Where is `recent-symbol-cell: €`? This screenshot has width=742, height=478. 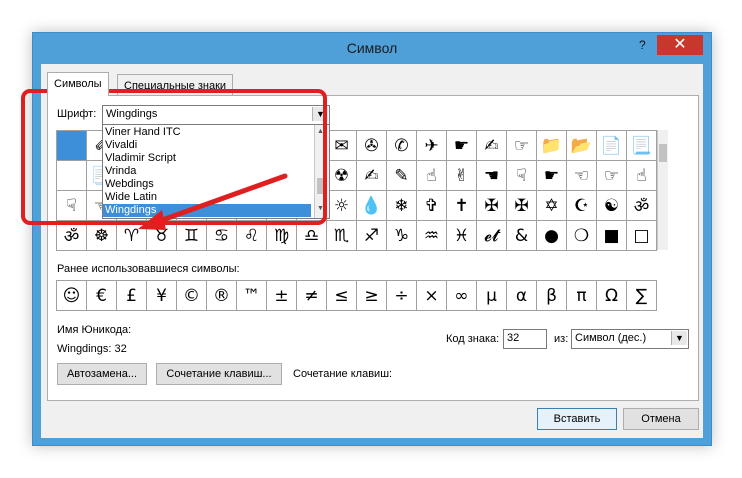 recent-symbol-cell: € is located at coordinates (102, 296).